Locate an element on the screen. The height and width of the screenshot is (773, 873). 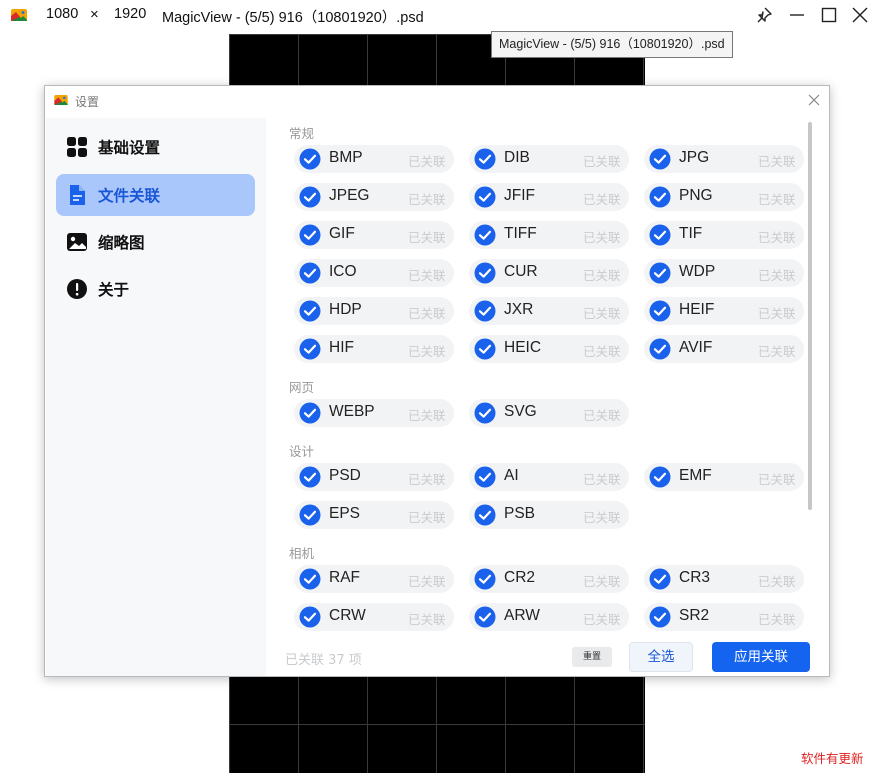
sidebar-item-basic: 基础设置 is located at coordinates (155, 147).